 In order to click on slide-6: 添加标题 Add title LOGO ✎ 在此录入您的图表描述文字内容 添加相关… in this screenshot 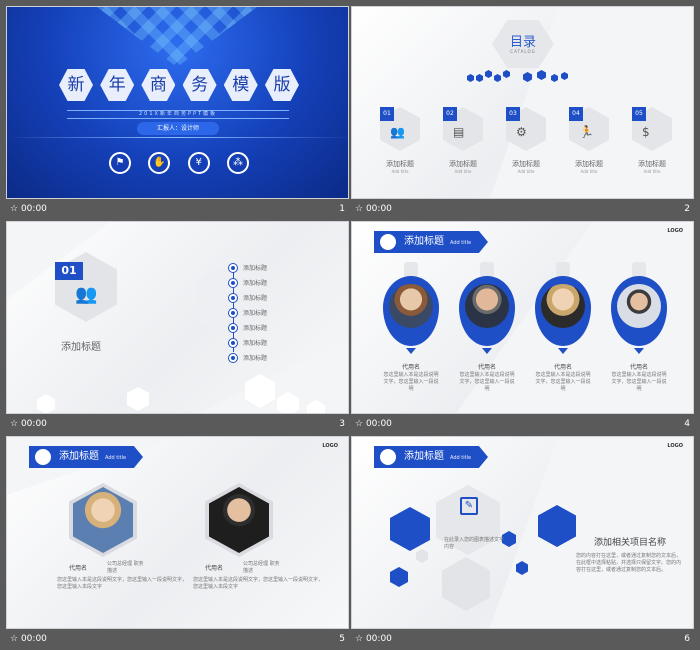, I will do `click(522, 532)`.